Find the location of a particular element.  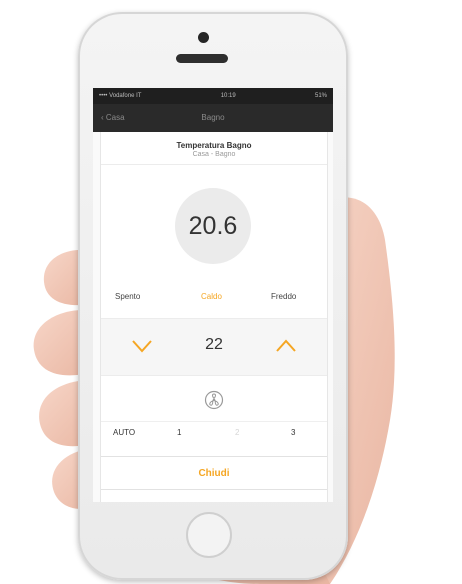

close-button: Chiudi is located at coordinates (214, 473).